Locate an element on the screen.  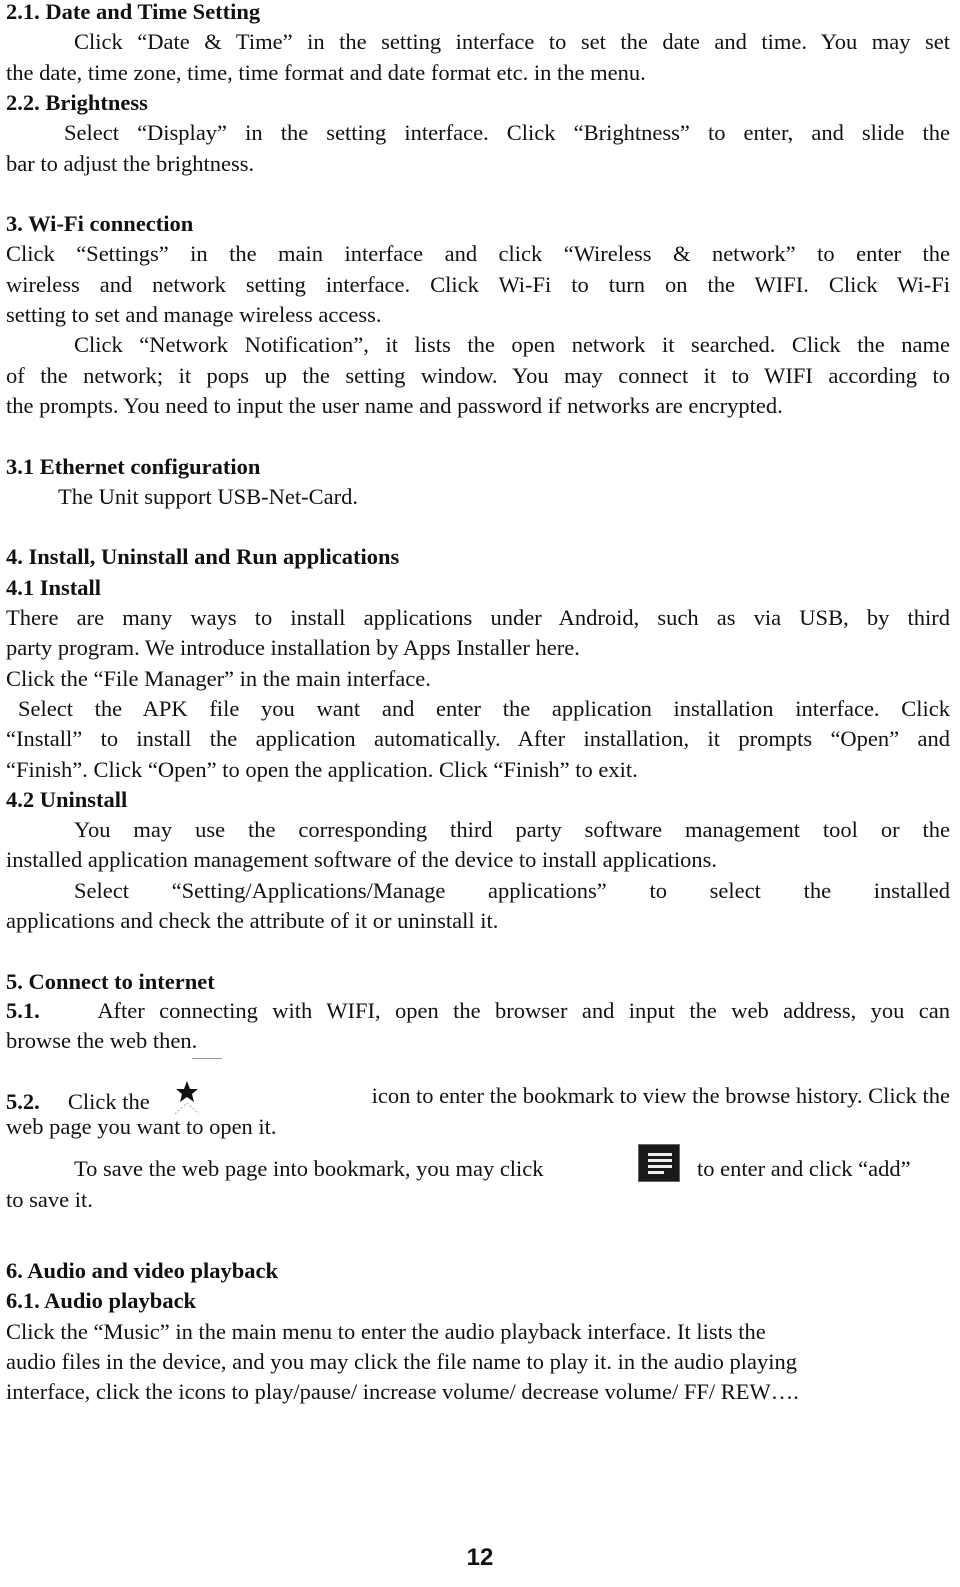
section-5-2-cont: web page you want to open it. is located at coordinates (141, 1126).